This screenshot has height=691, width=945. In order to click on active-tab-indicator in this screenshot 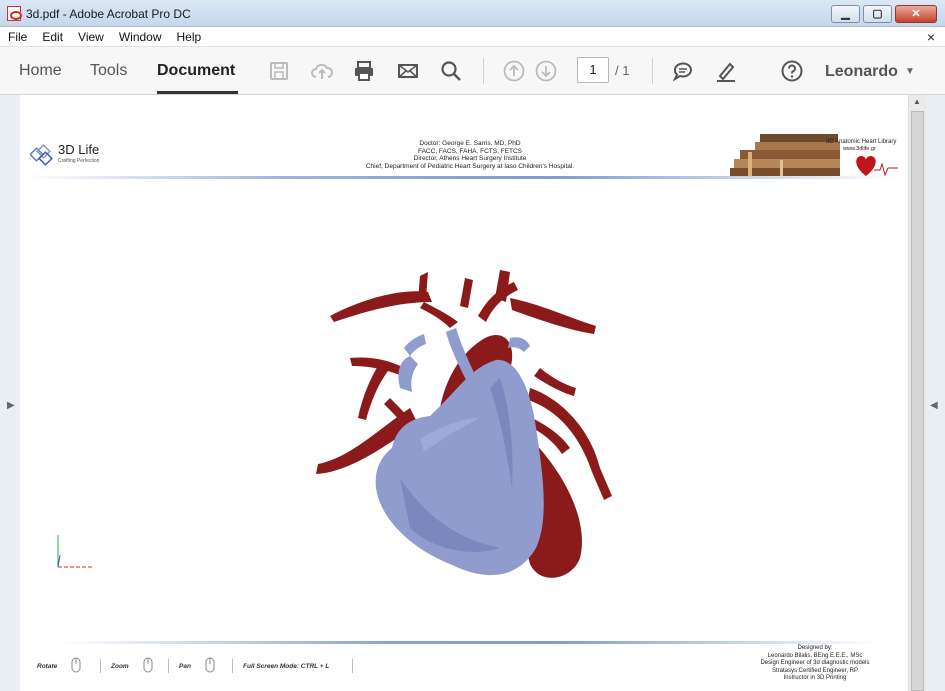, I will do `click(197, 92)`.